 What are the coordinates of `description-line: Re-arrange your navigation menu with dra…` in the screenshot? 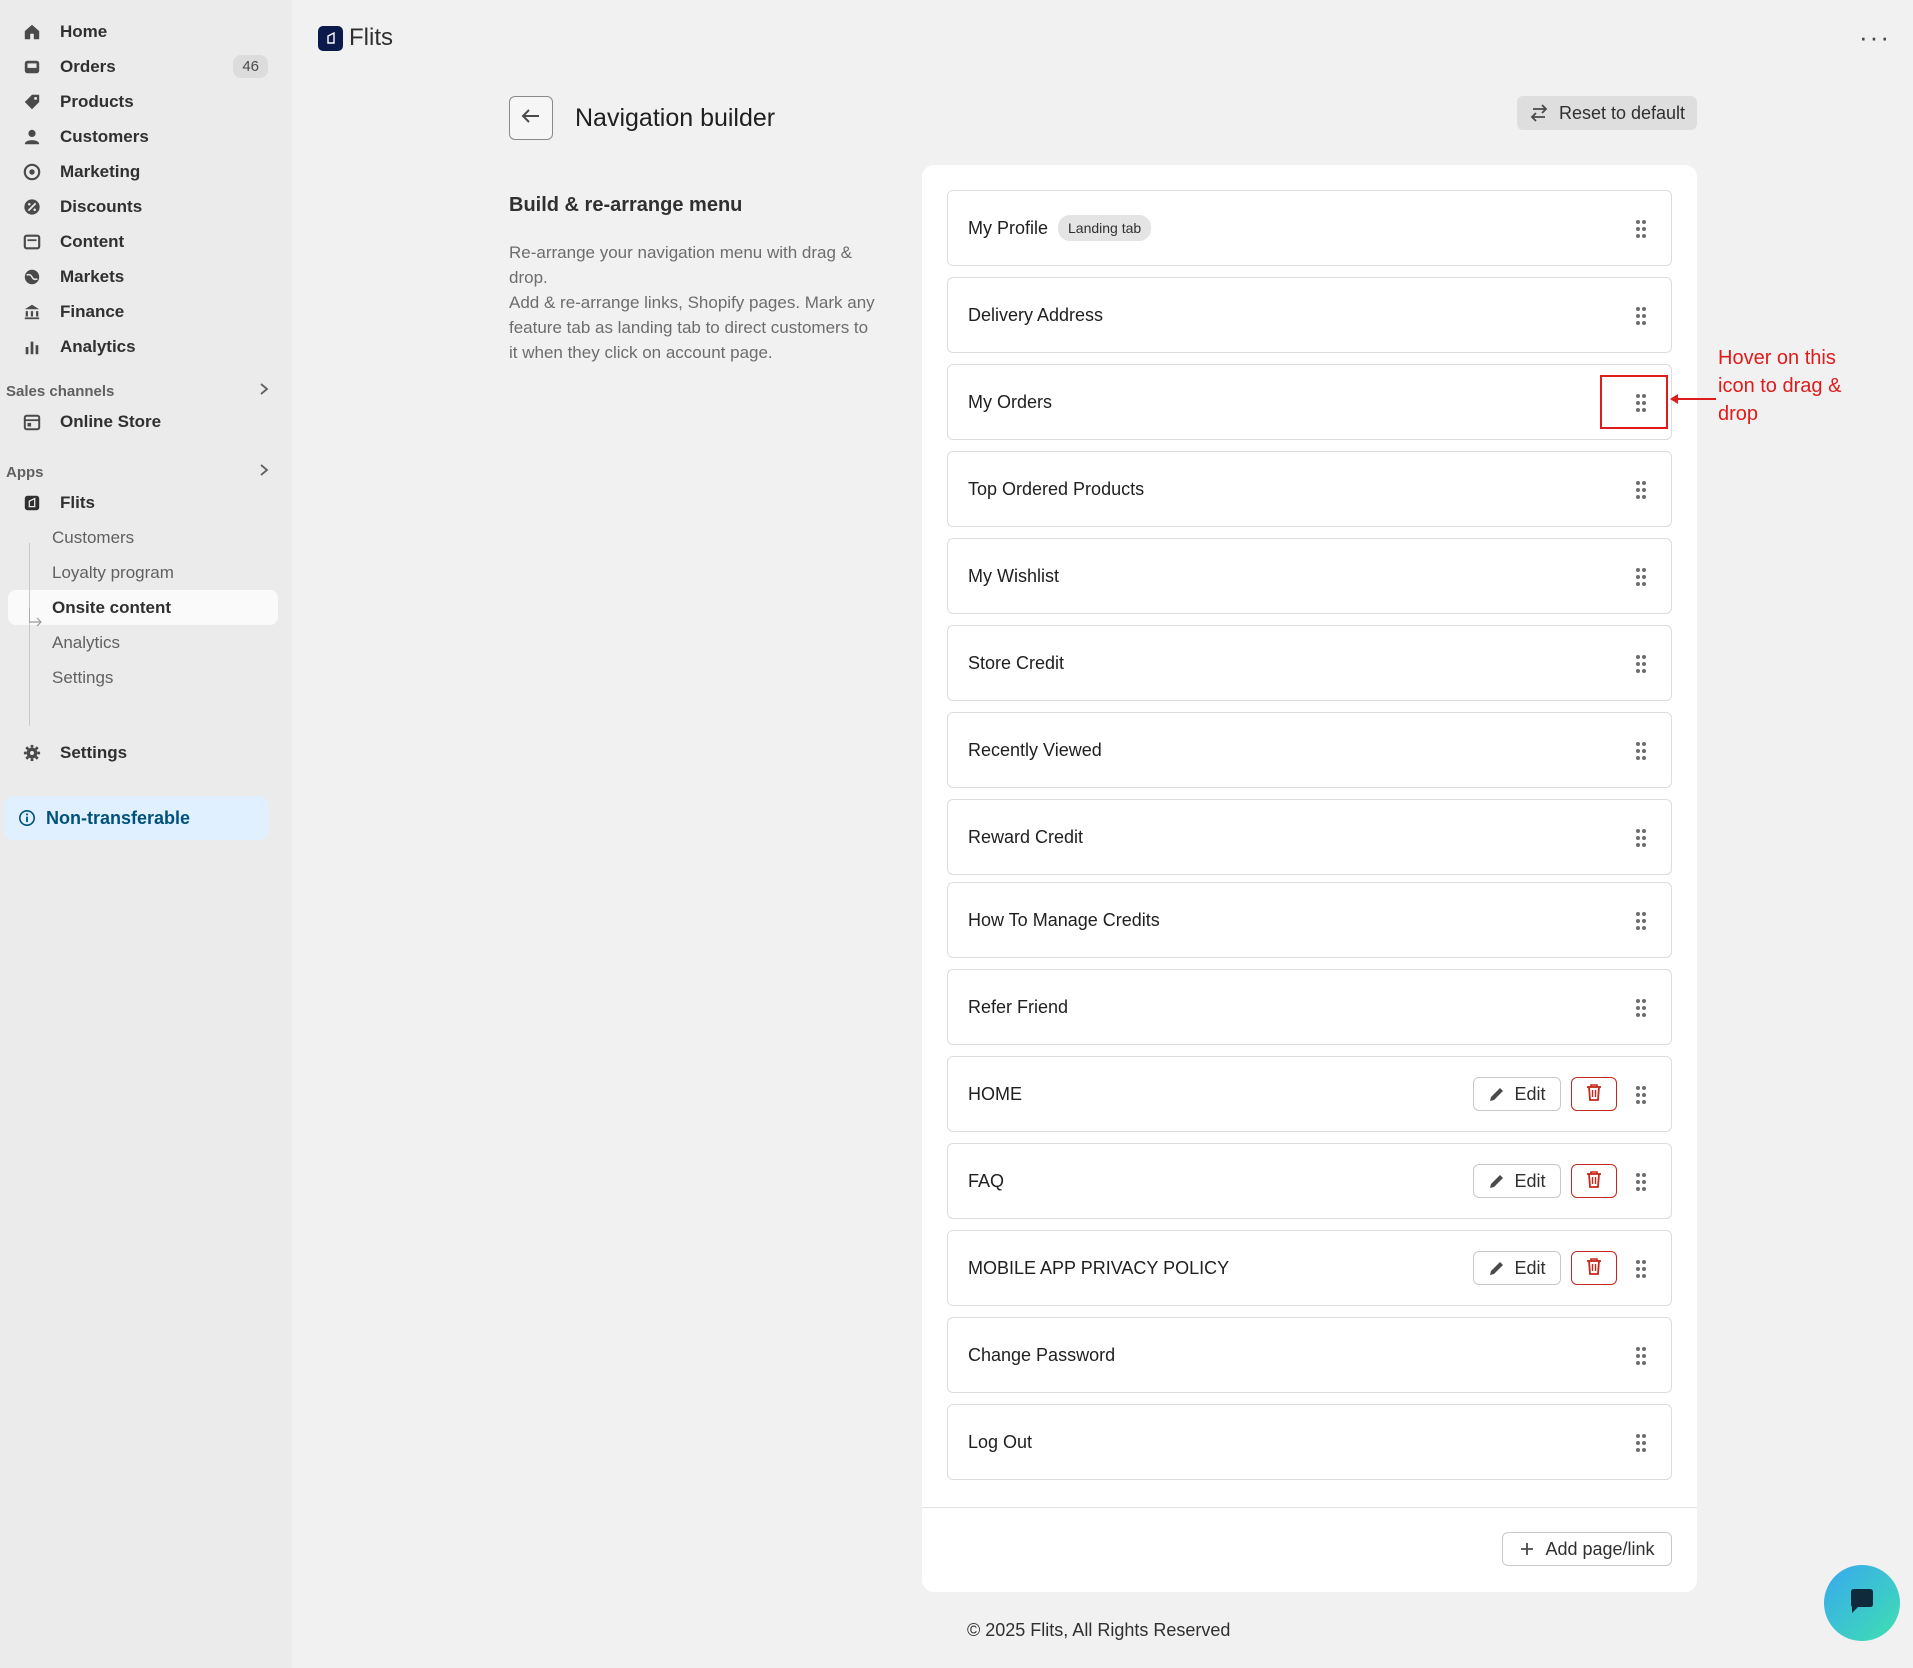 It's located at (681, 265).